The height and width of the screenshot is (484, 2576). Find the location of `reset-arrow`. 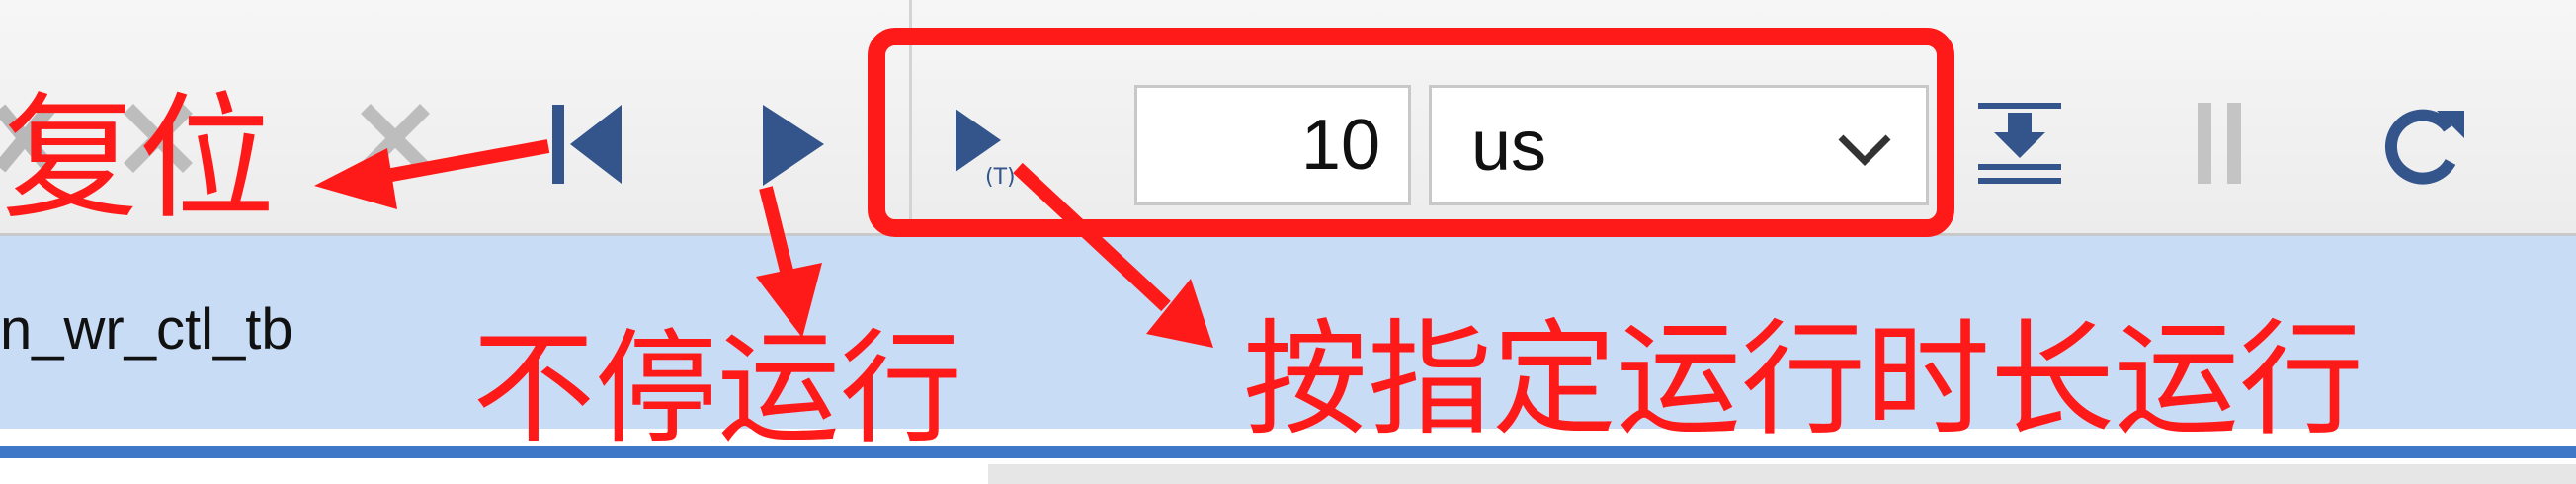

reset-arrow is located at coordinates (462, 162).